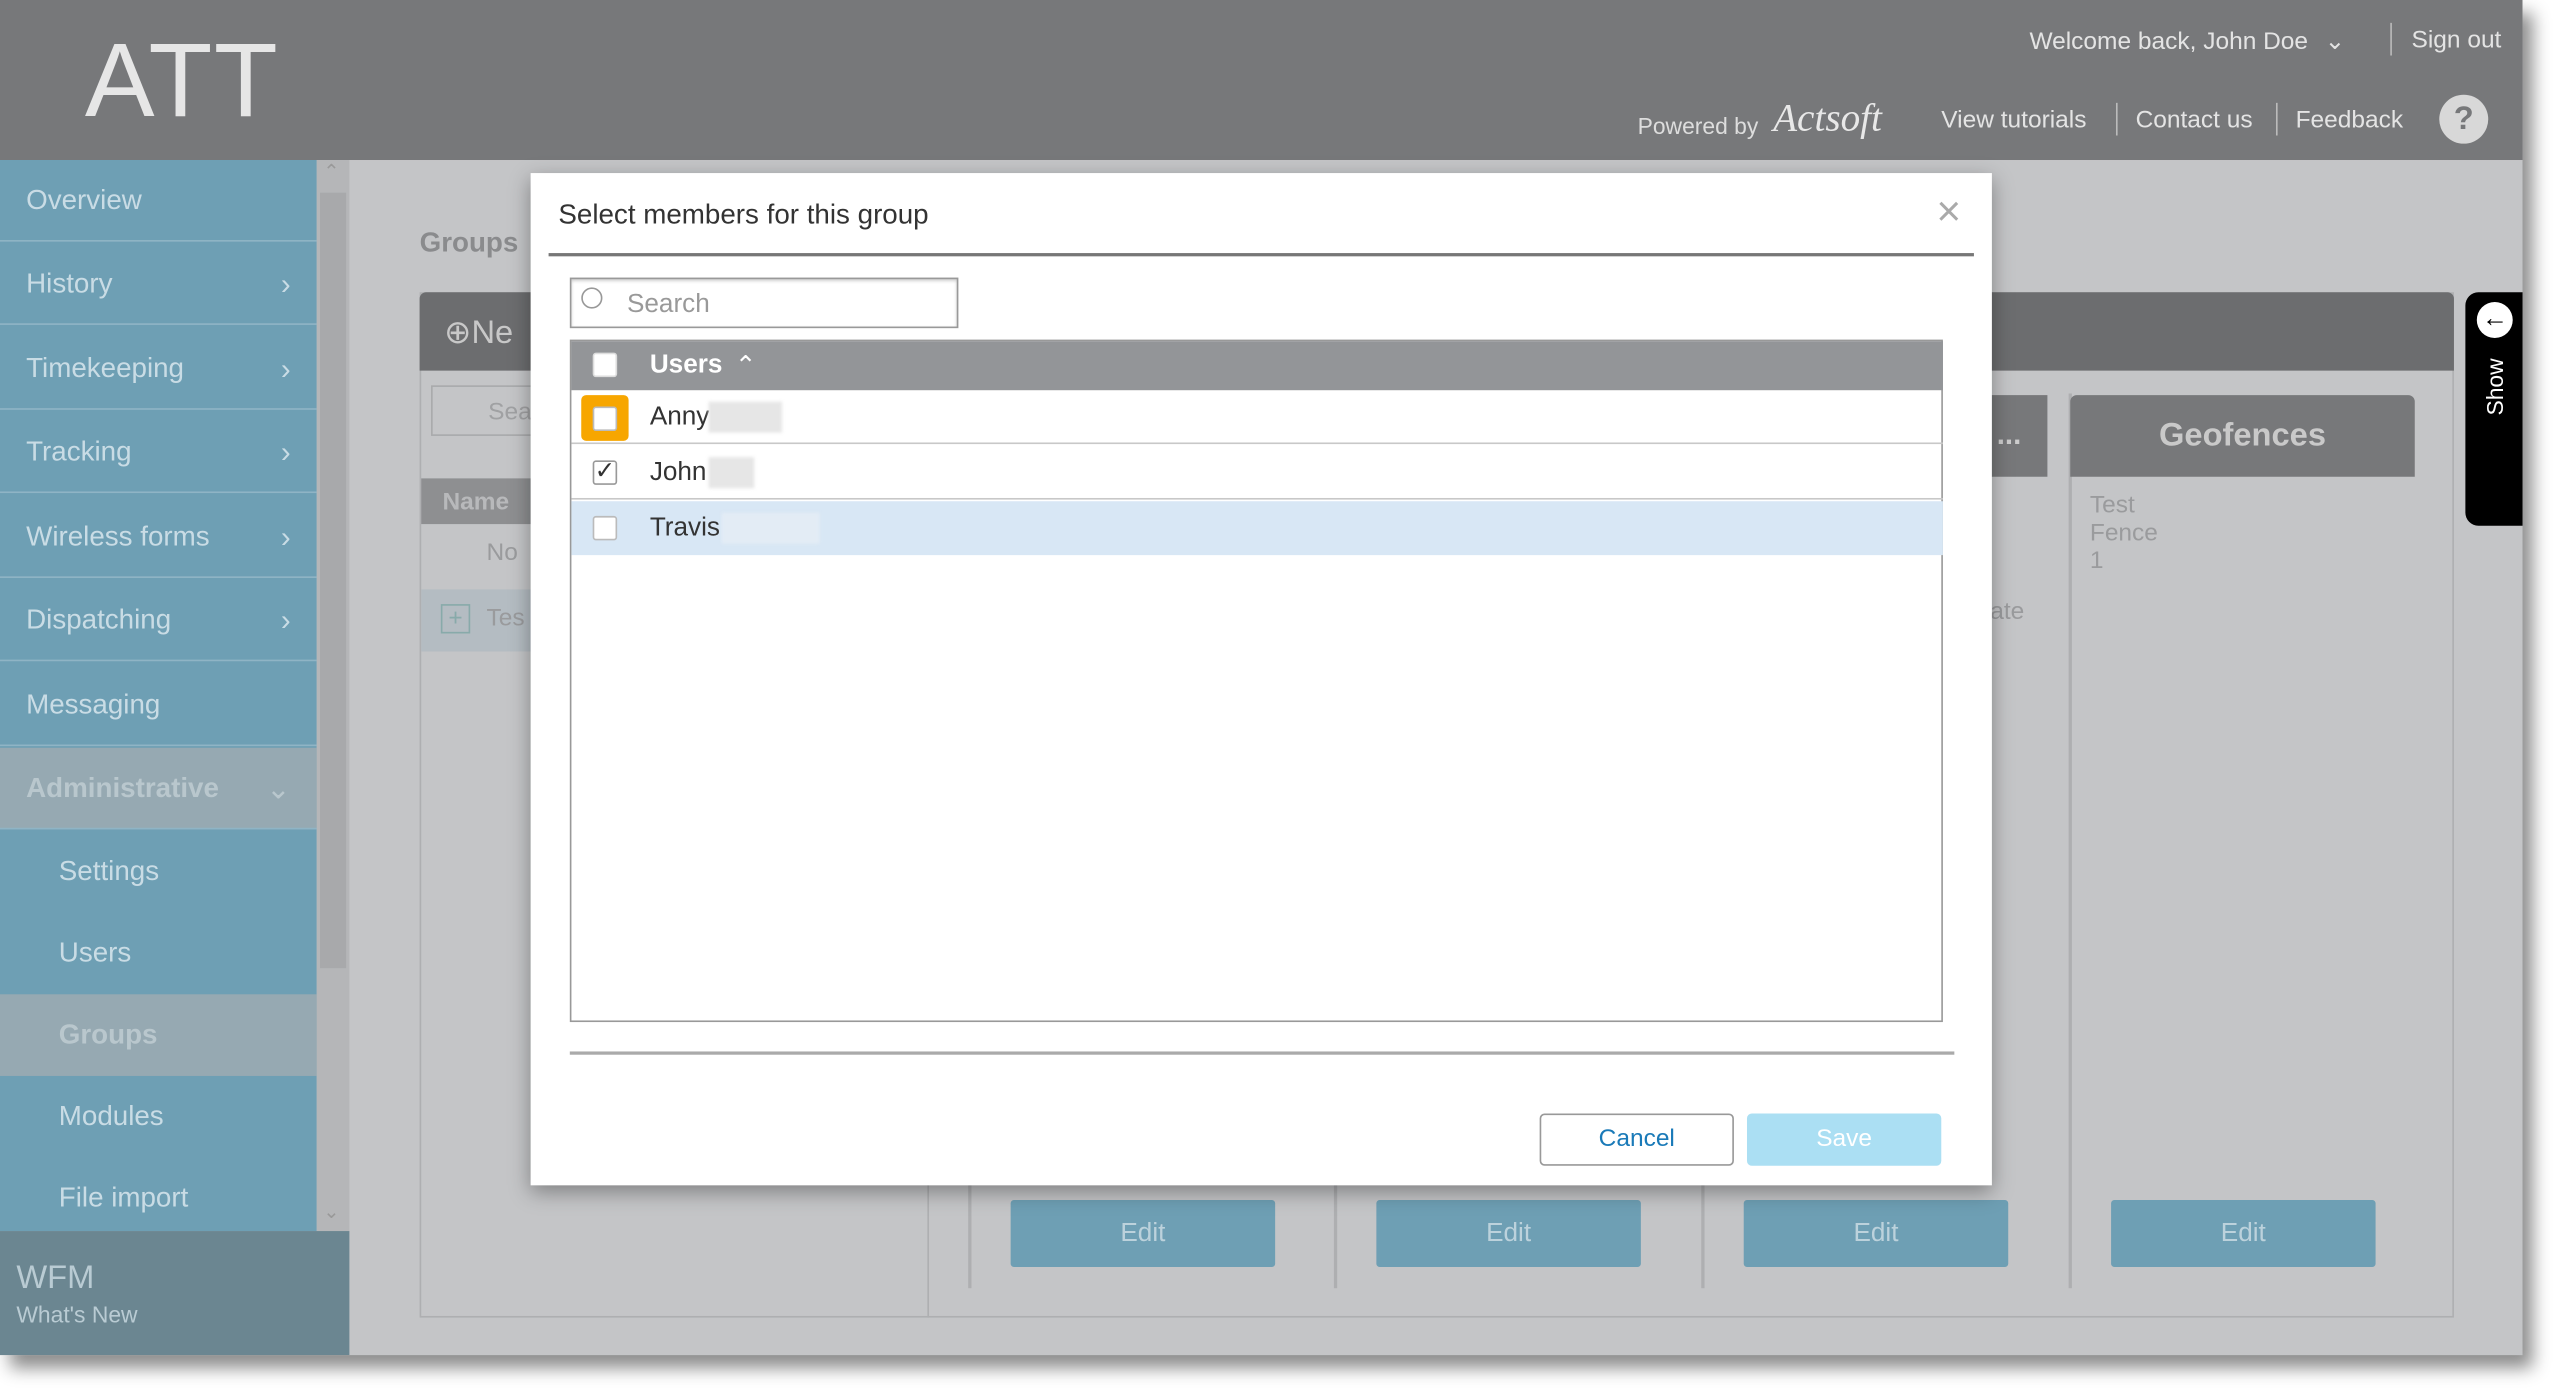 The height and width of the screenshot is (1393, 2560). What do you see at coordinates (109, 871) in the screenshot?
I see `label: Settings` at bounding box center [109, 871].